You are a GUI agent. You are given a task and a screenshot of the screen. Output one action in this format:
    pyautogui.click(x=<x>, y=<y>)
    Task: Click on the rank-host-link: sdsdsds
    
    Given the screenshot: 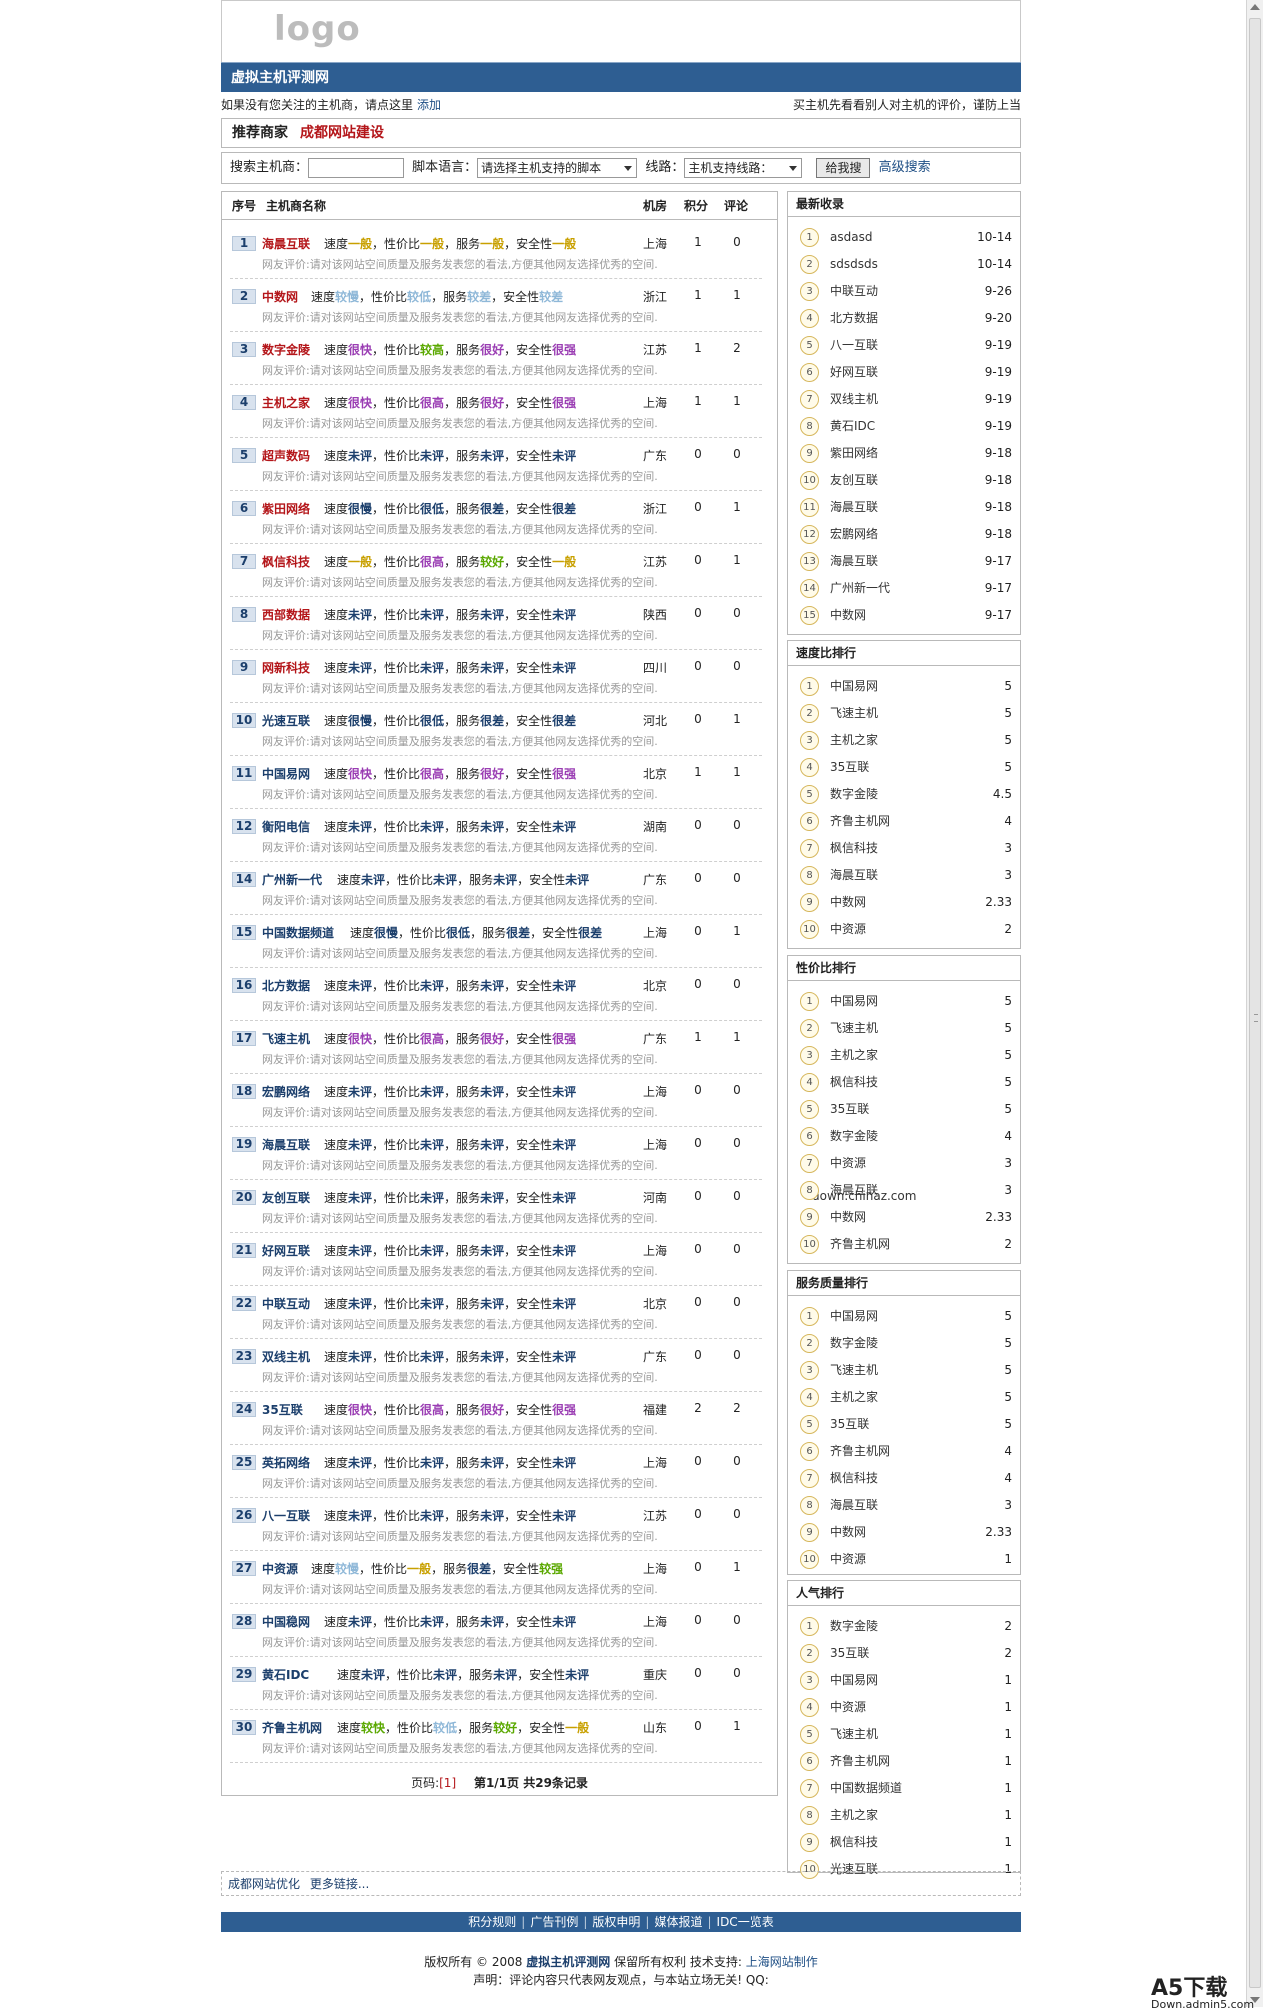 What is the action you would take?
    pyautogui.click(x=854, y=264)
    